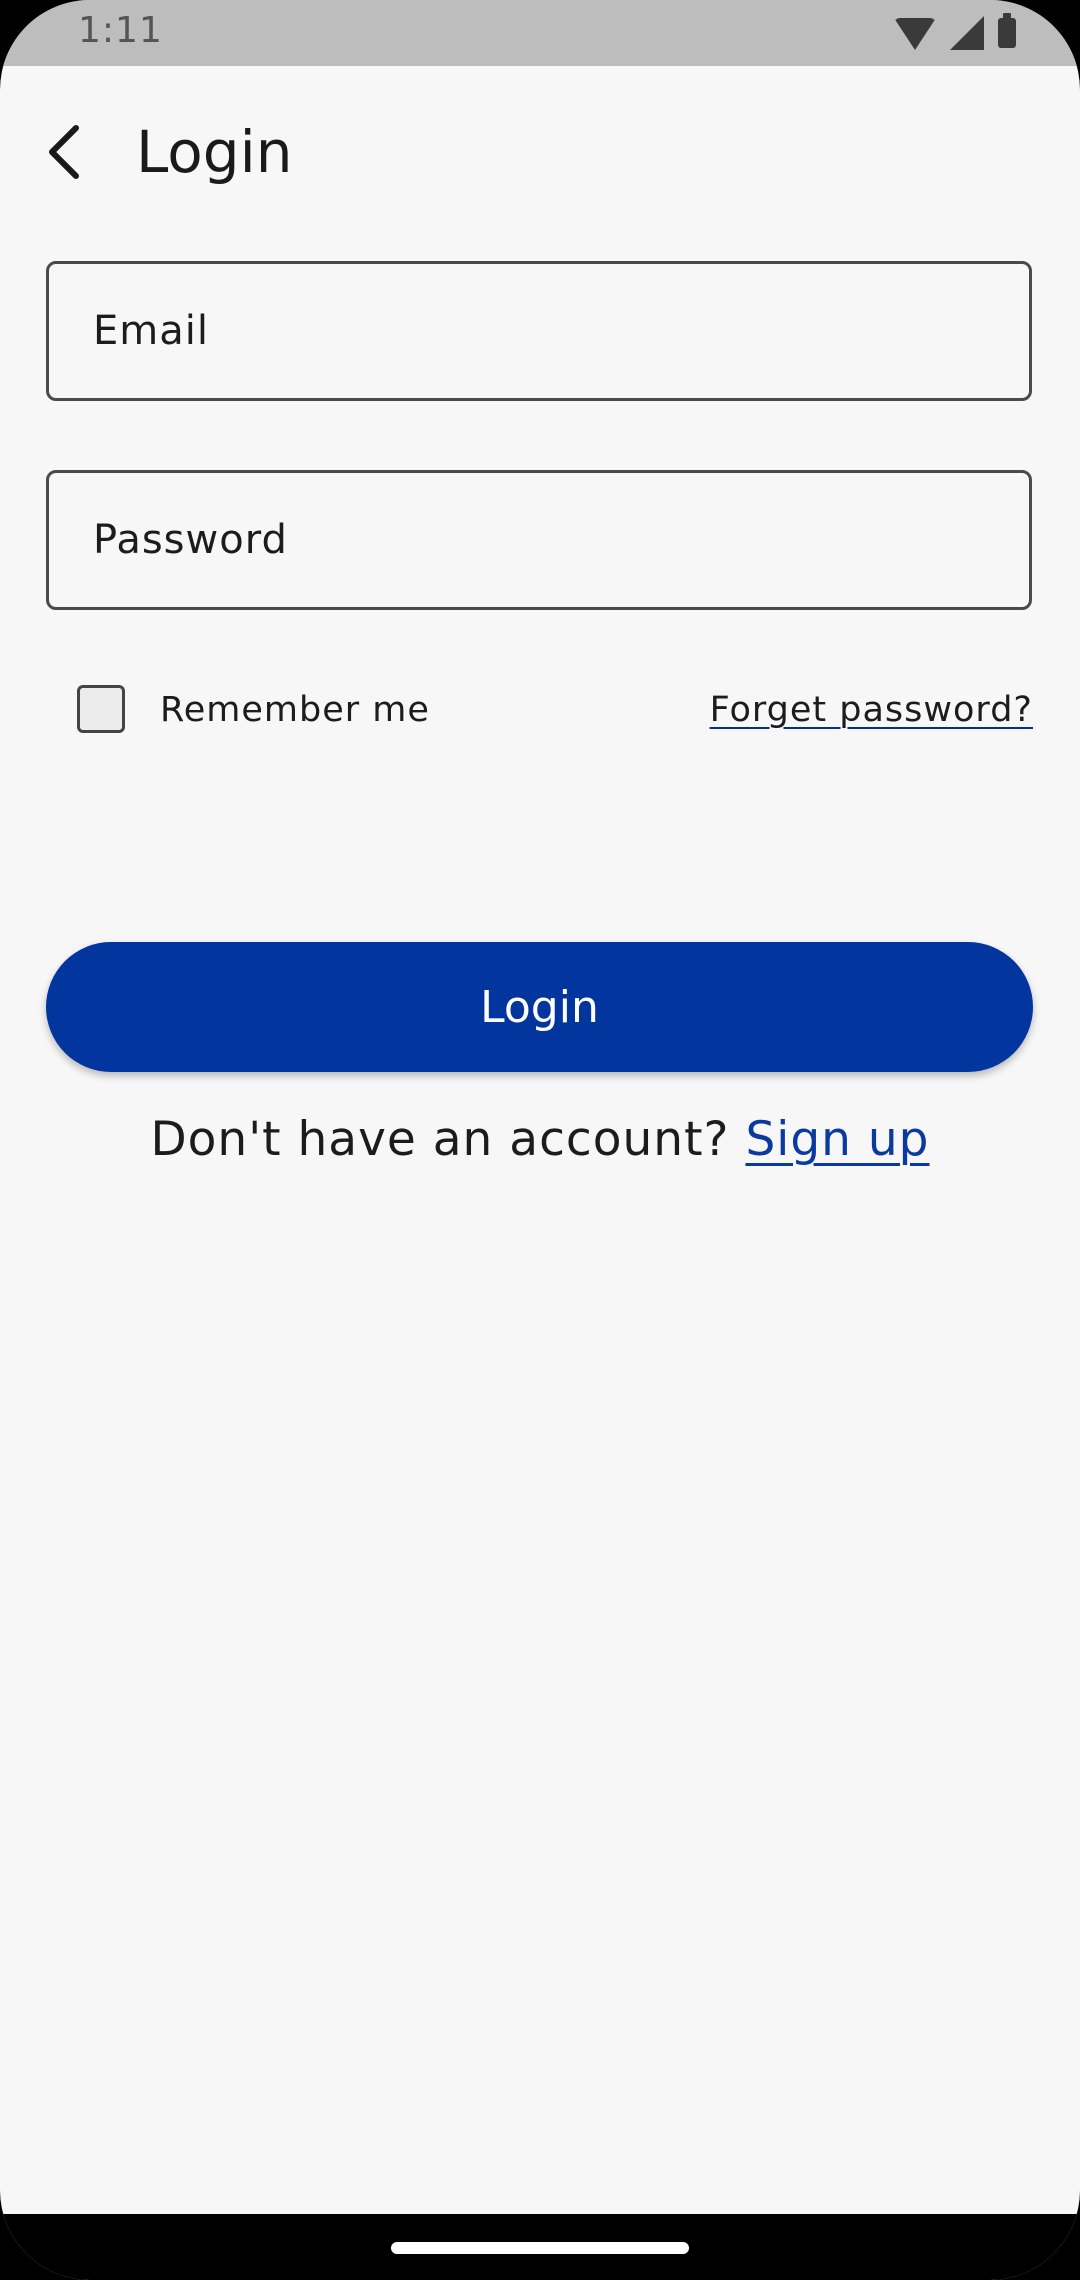 Image resolution: width=1080 pixels, height=2280 pixels. What do you see at coordinates (120, 30) in the screenshot?
I see `status-time: 1:11` at bounding box center [120, 30].